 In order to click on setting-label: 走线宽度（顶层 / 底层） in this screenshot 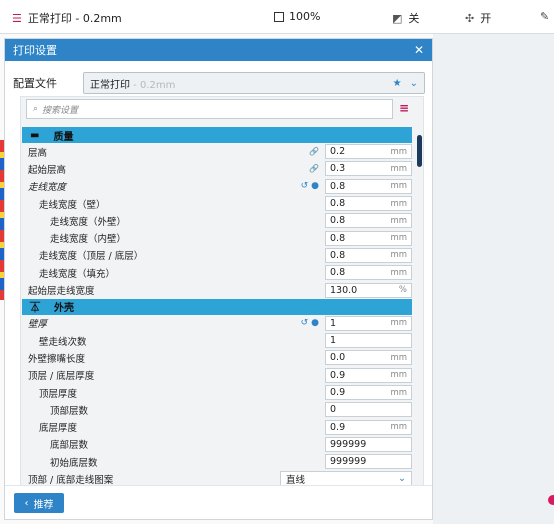, I will do `click(91, 257)`.